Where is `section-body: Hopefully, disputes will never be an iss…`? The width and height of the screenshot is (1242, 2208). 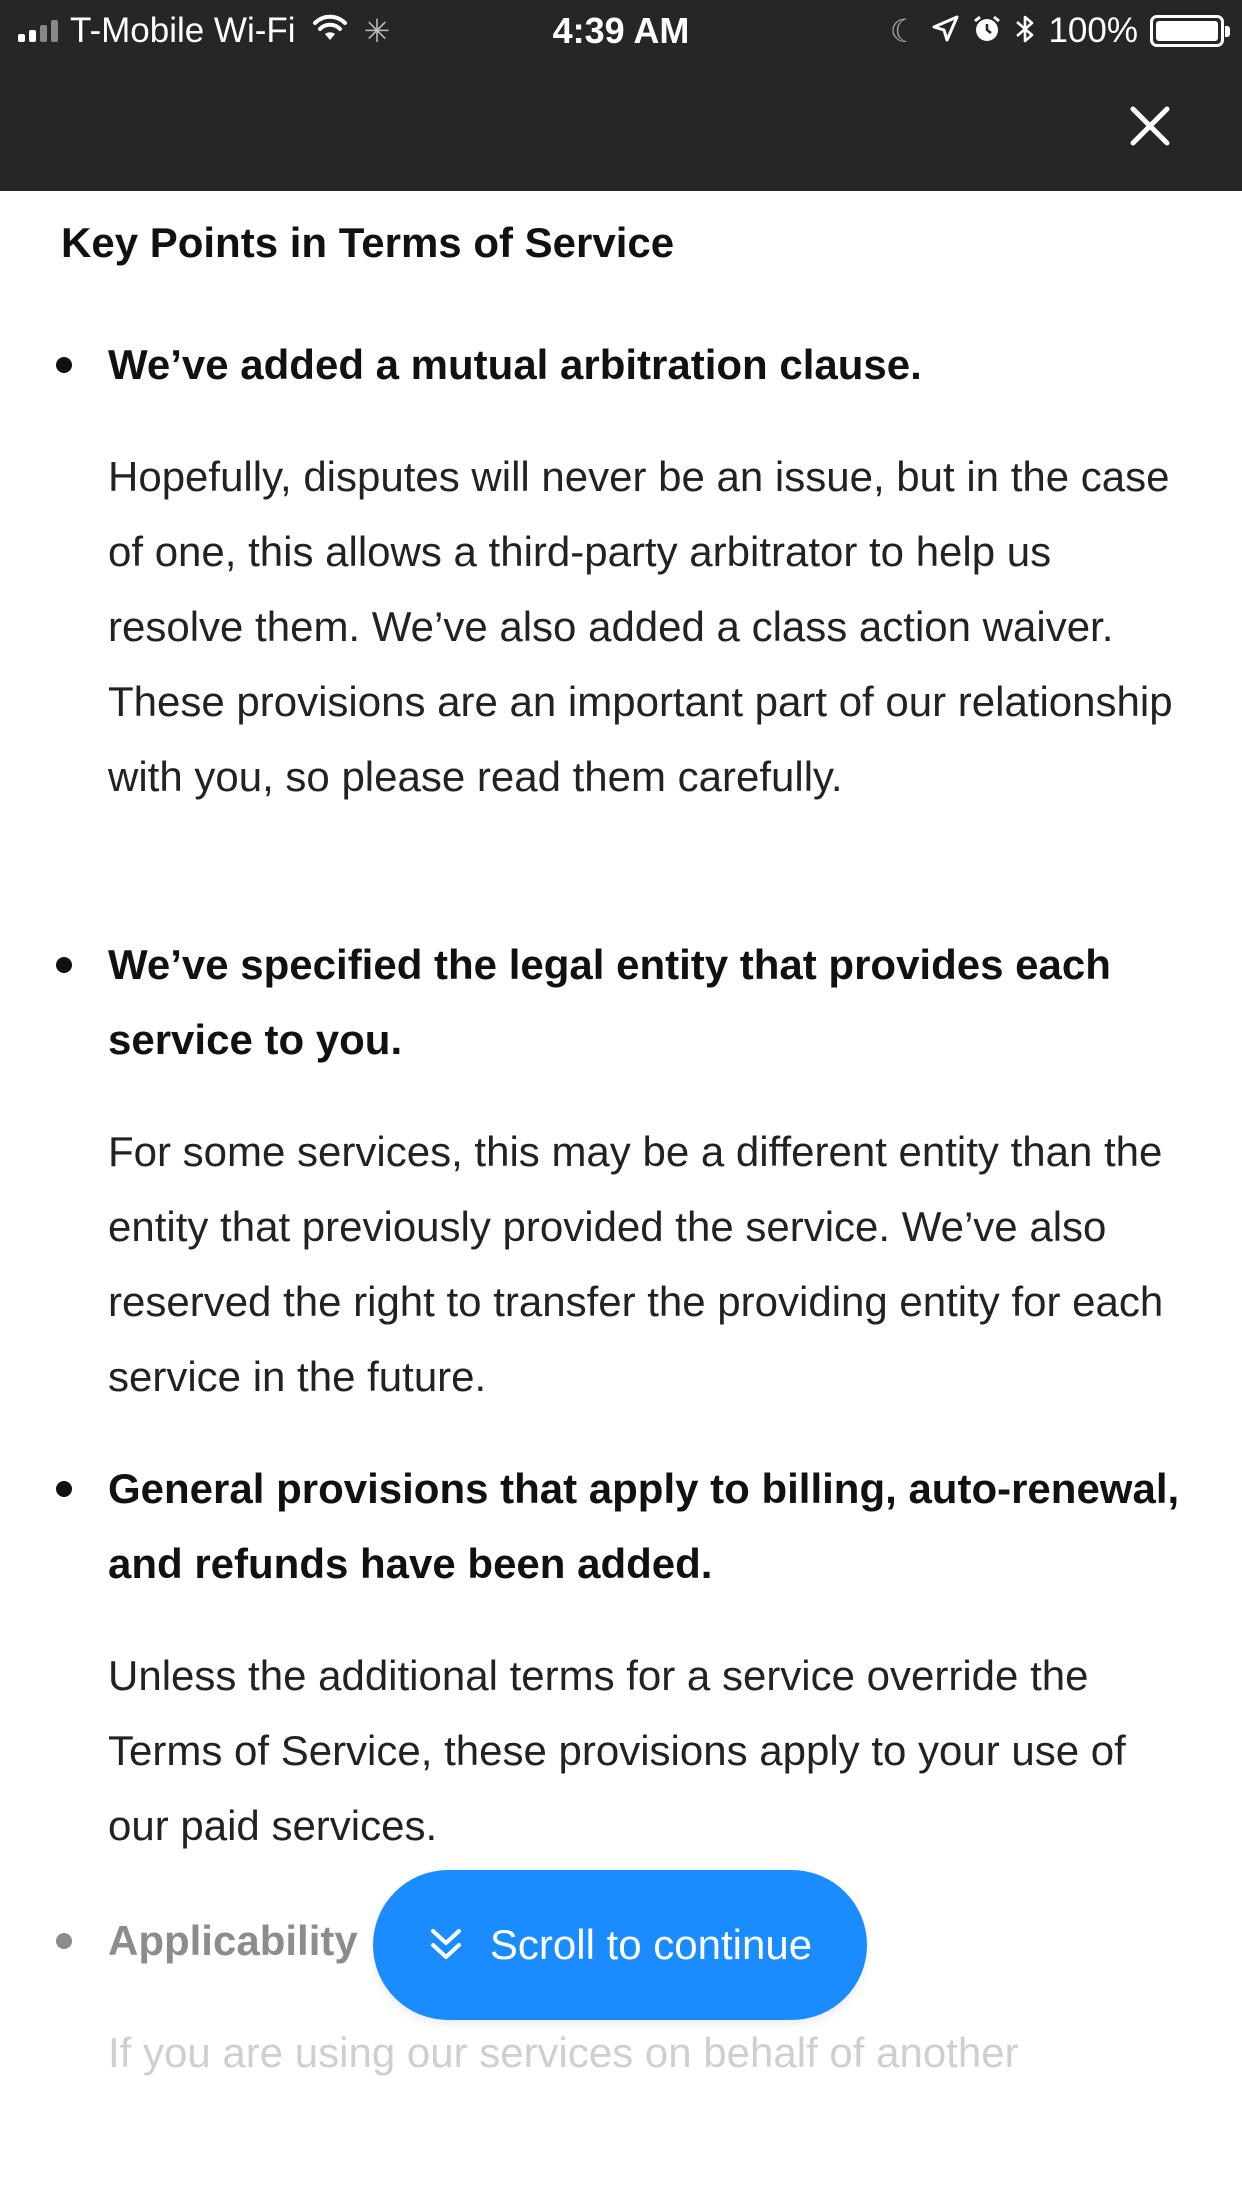 section-body: Hopefully, disputes will never be an iss… is located at coordinates (640, 626).